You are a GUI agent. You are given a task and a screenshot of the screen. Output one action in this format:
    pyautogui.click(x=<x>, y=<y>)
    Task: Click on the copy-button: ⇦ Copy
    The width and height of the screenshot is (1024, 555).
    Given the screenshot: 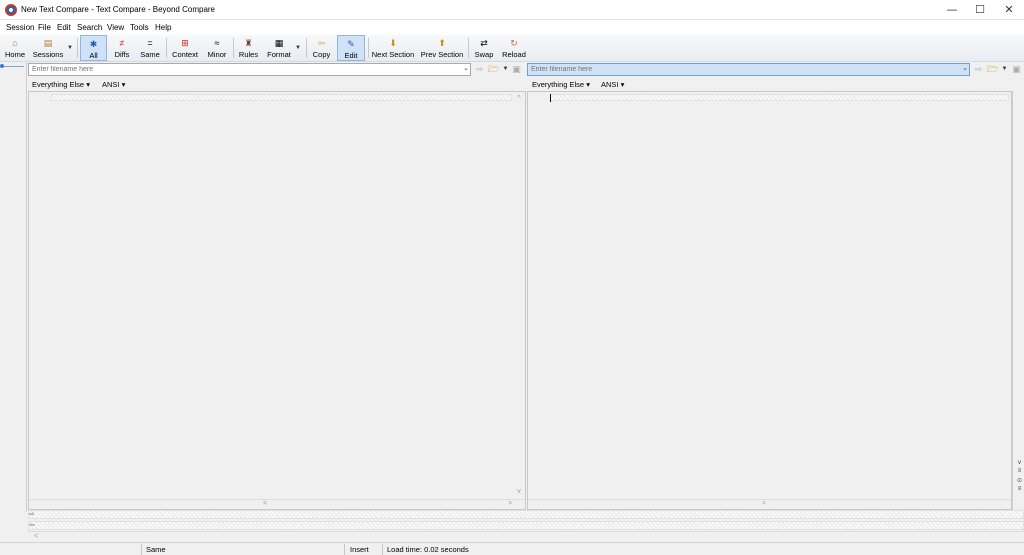 What is the action you would take?
    pyautogui.click(x=321, y=48)
    